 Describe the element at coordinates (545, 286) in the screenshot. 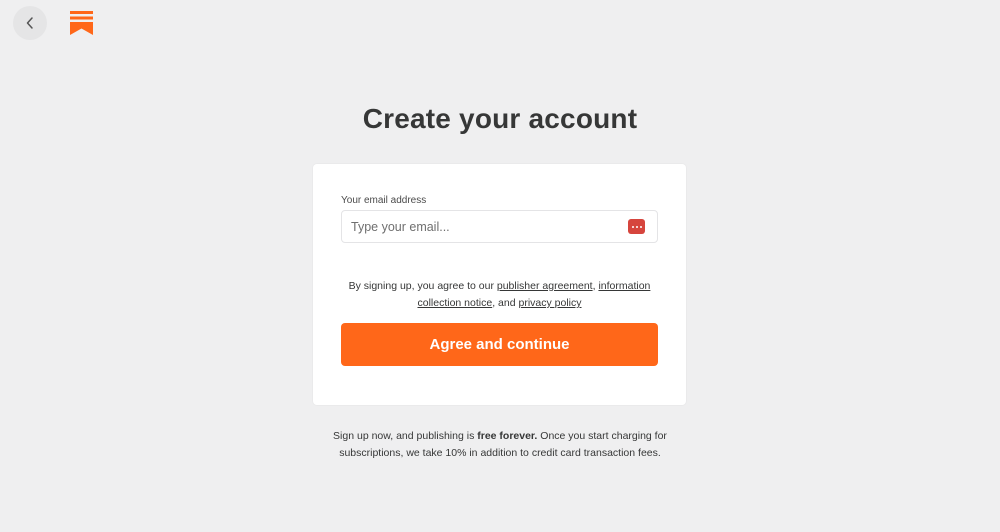

I see `publisher-agreement-link: publisher agreement` at that location.